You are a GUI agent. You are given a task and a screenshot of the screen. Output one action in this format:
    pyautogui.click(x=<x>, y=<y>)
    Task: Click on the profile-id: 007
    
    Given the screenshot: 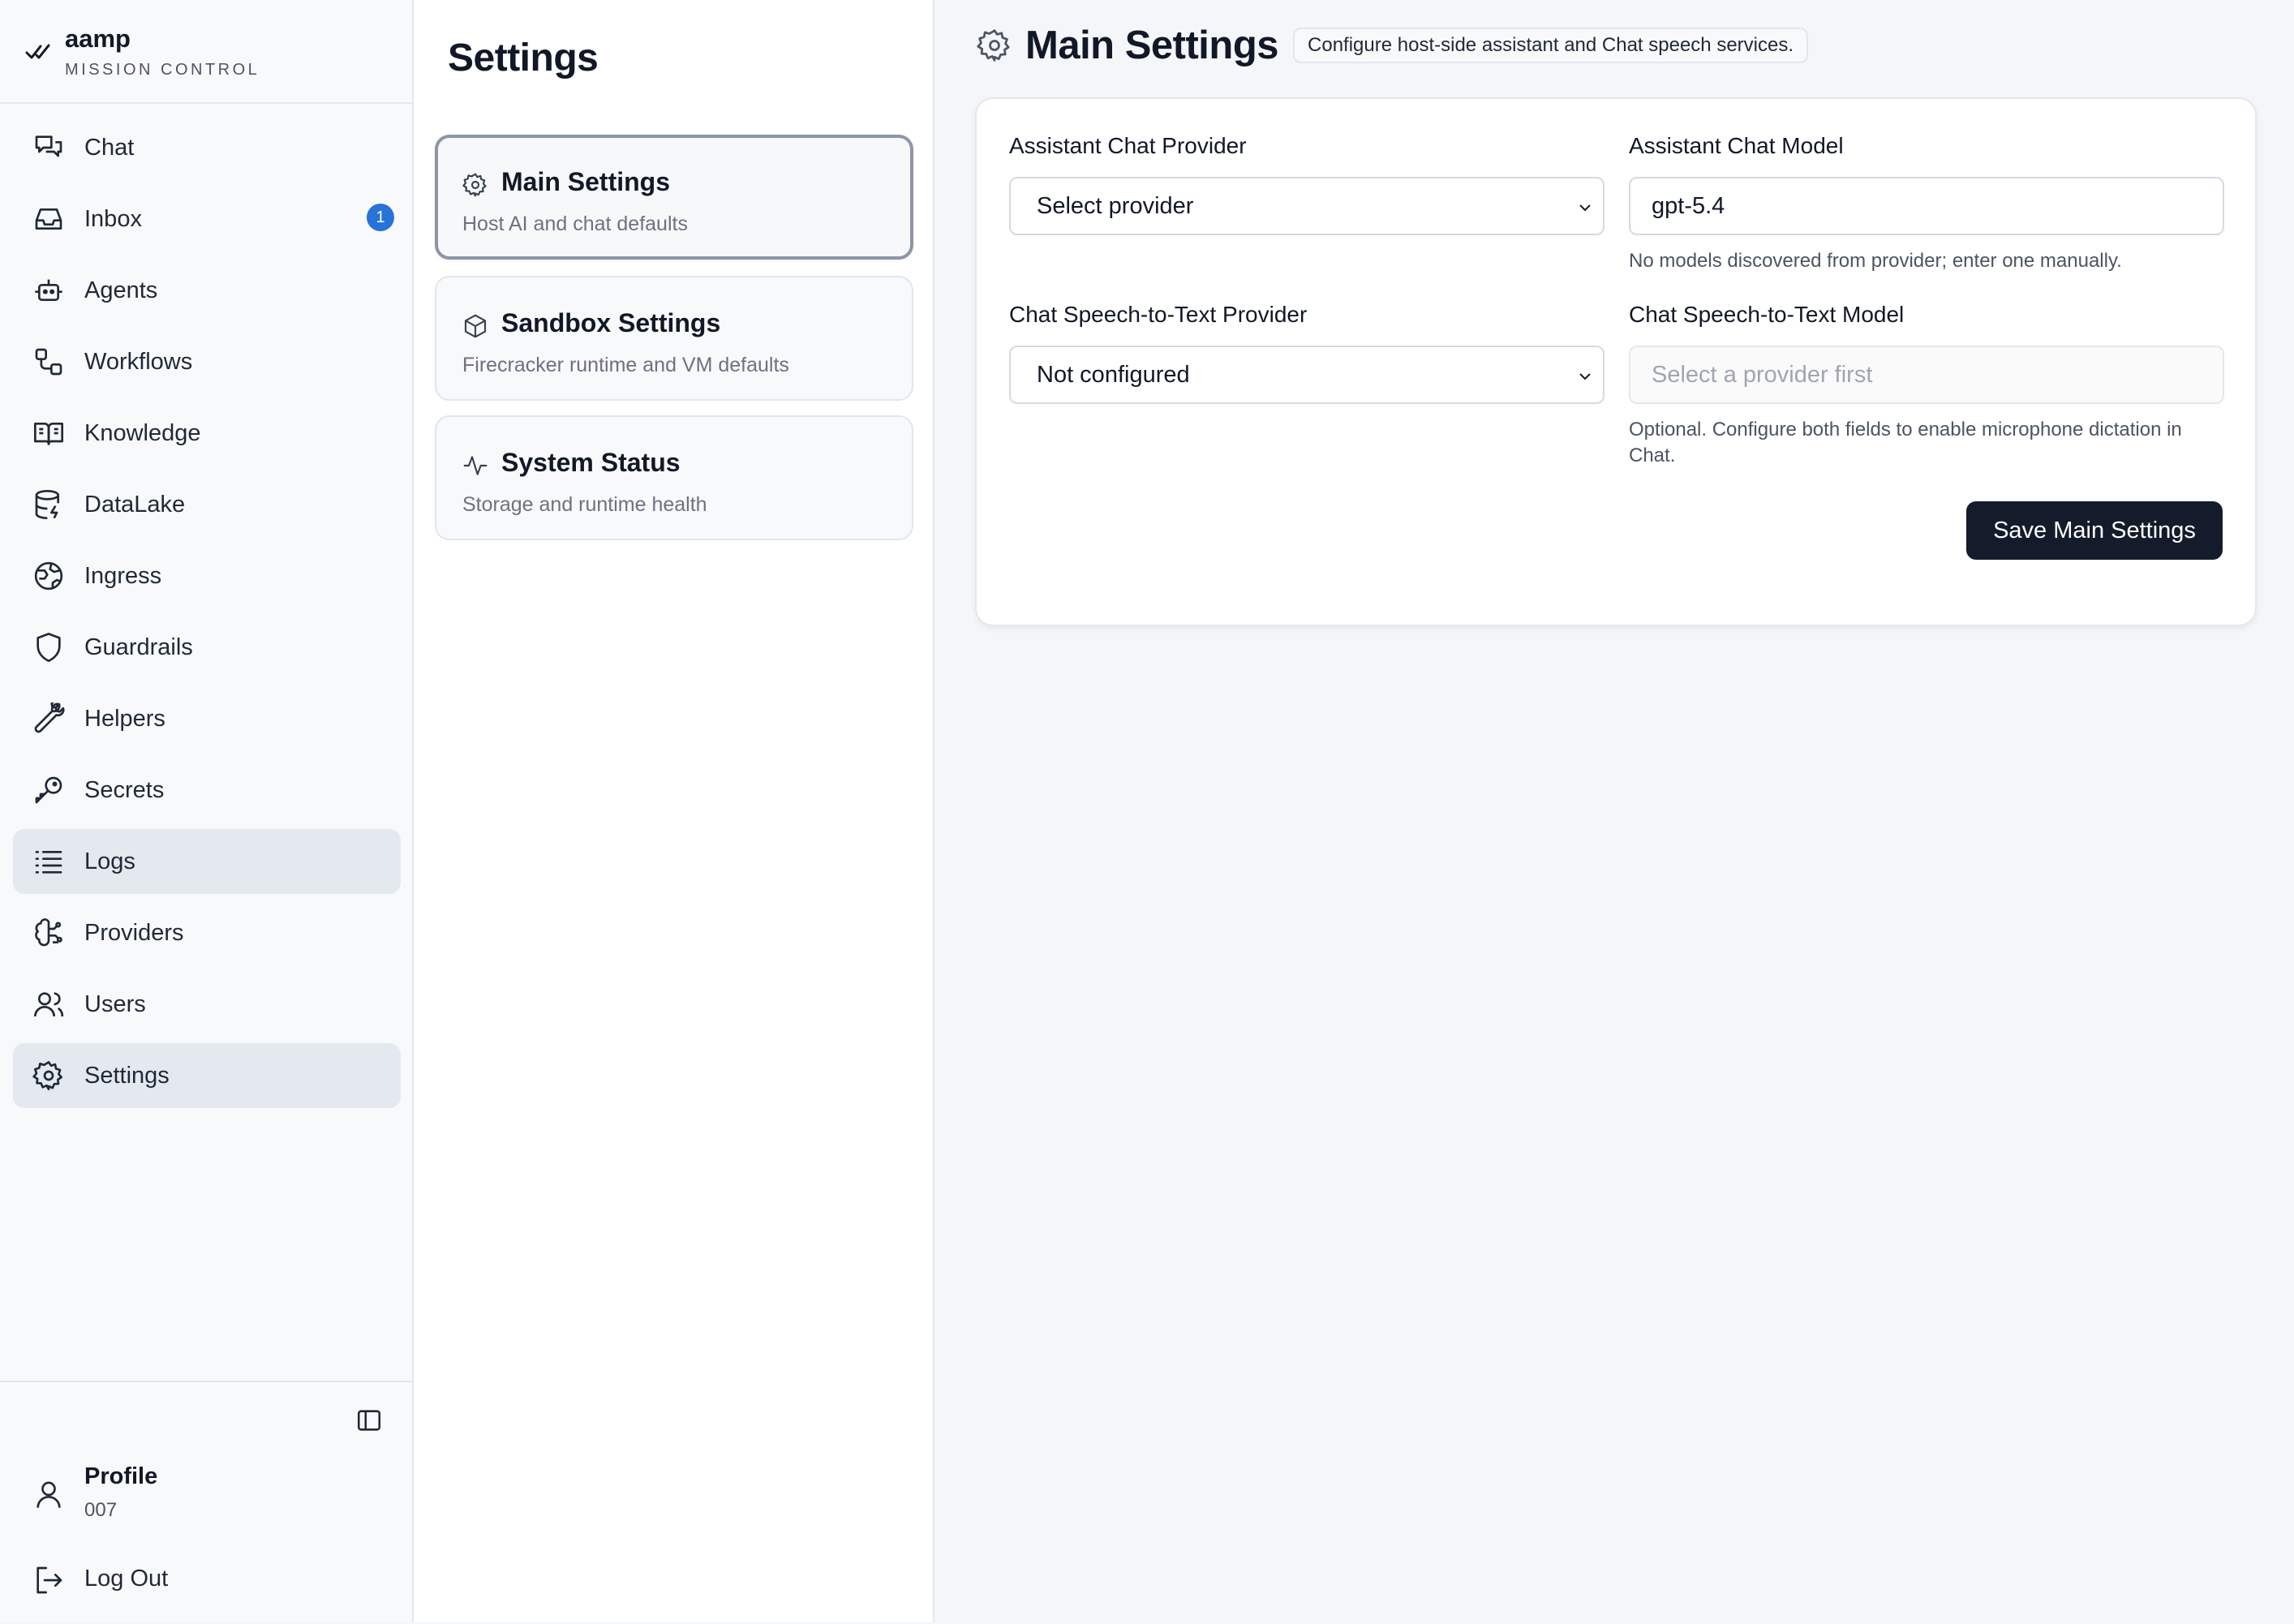 What is the action you would take?
    pyautogui.click(x=101, y=1510)
    